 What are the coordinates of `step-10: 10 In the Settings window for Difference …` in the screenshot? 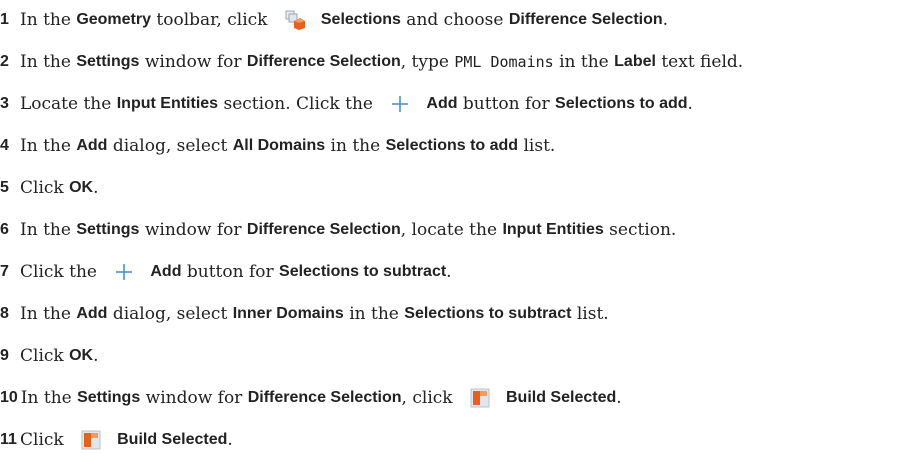 It's located at (458, 398).